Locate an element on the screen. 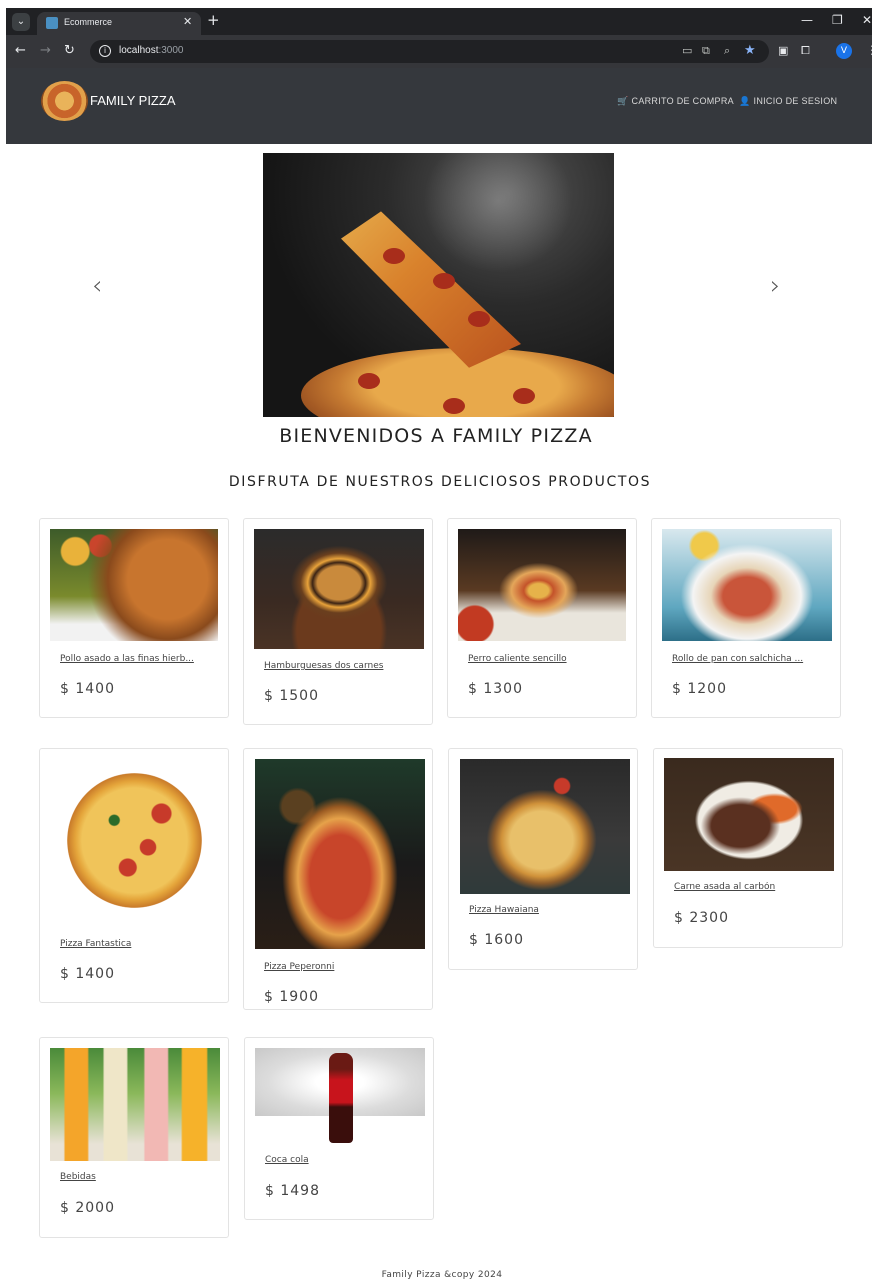  back-icon: ← is located at coordinates (20, 50).